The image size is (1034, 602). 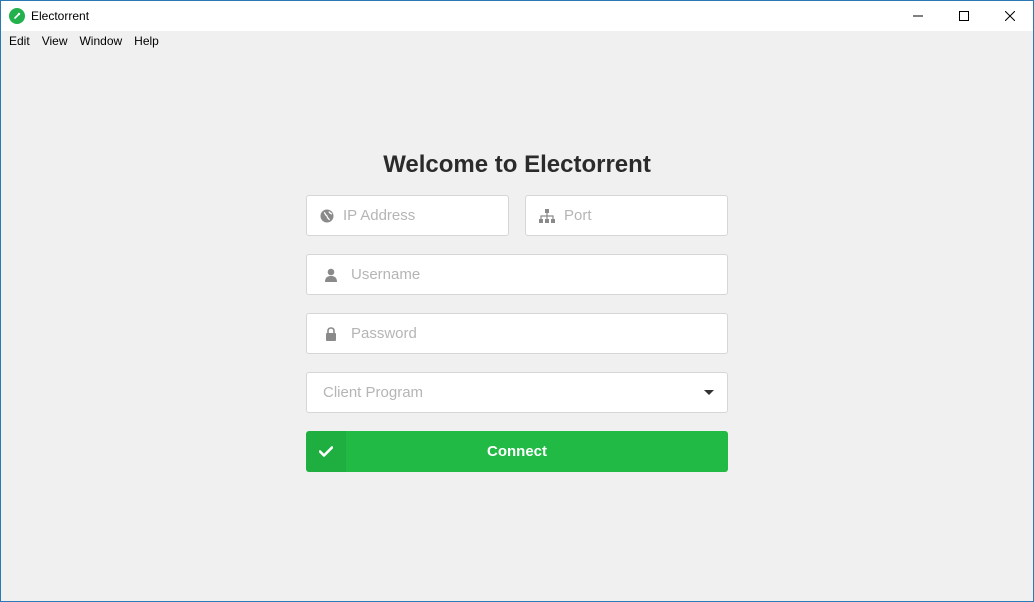 I want to click on menu-view: View, so click(x=55, y=41).